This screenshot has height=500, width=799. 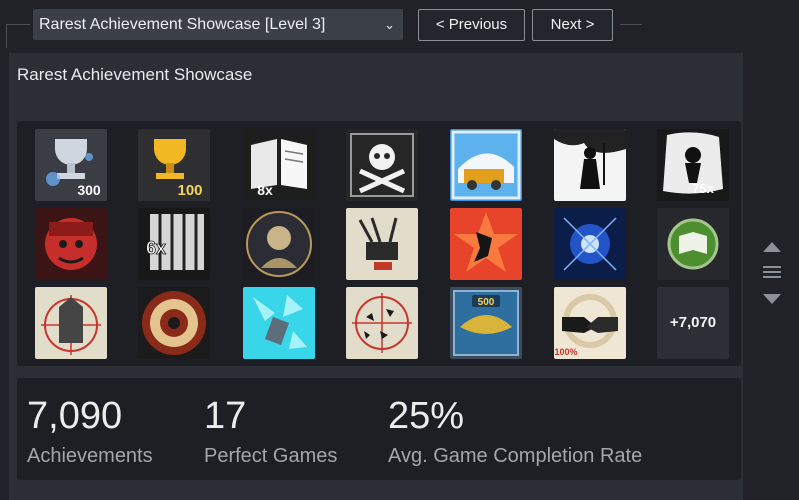 What do you see at coordinates (174, 323) in the screenshot?
I see `wheel-target-icon` at bounding box center [174, 323].